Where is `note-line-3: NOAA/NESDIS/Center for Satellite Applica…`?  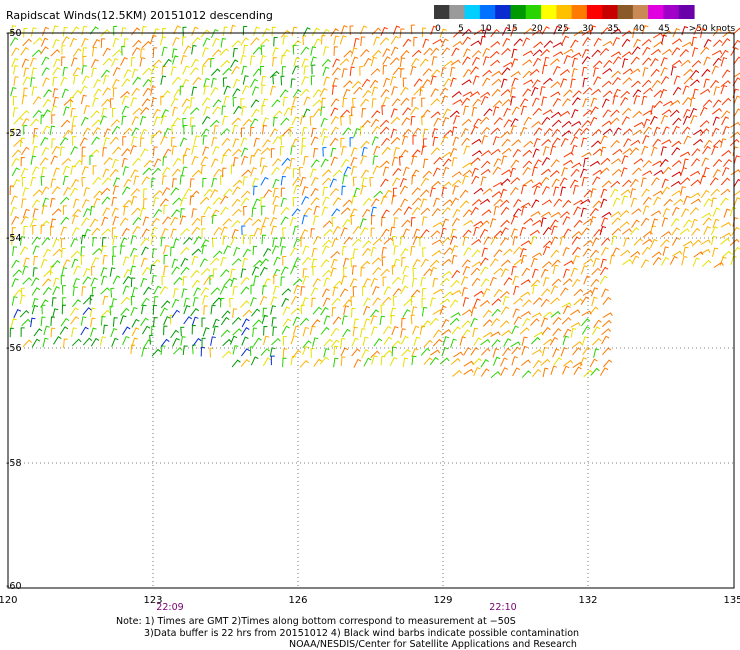
note-line-3: NOAA/NESDIS/Center for Satellite Applica… is located at coordinates (433, 644).